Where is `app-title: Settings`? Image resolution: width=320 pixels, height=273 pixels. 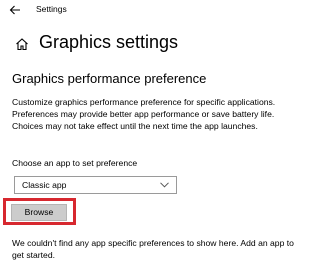
app-title: Settings is located at coordinates (51, 9).